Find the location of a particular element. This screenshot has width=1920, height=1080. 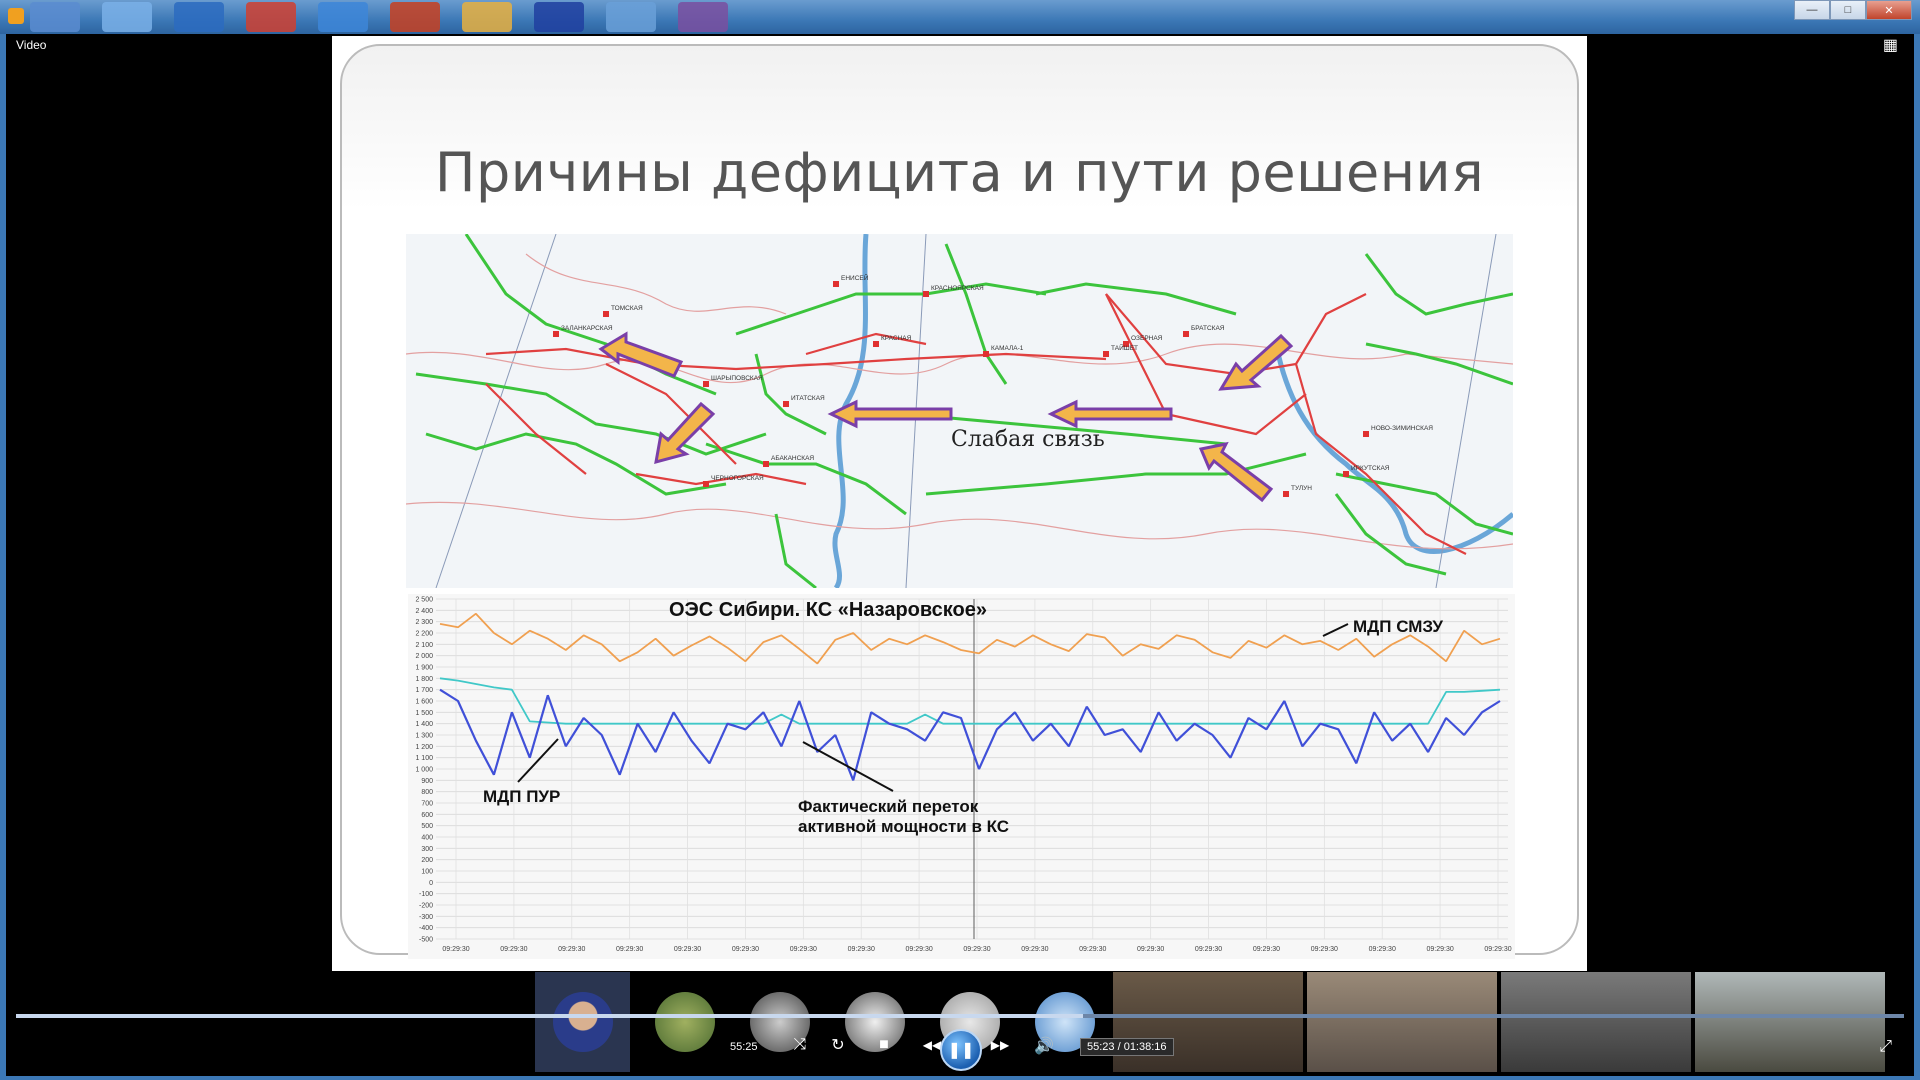

slide-title: Причины дефицита и пути решения is located at coordinates (959, 172).